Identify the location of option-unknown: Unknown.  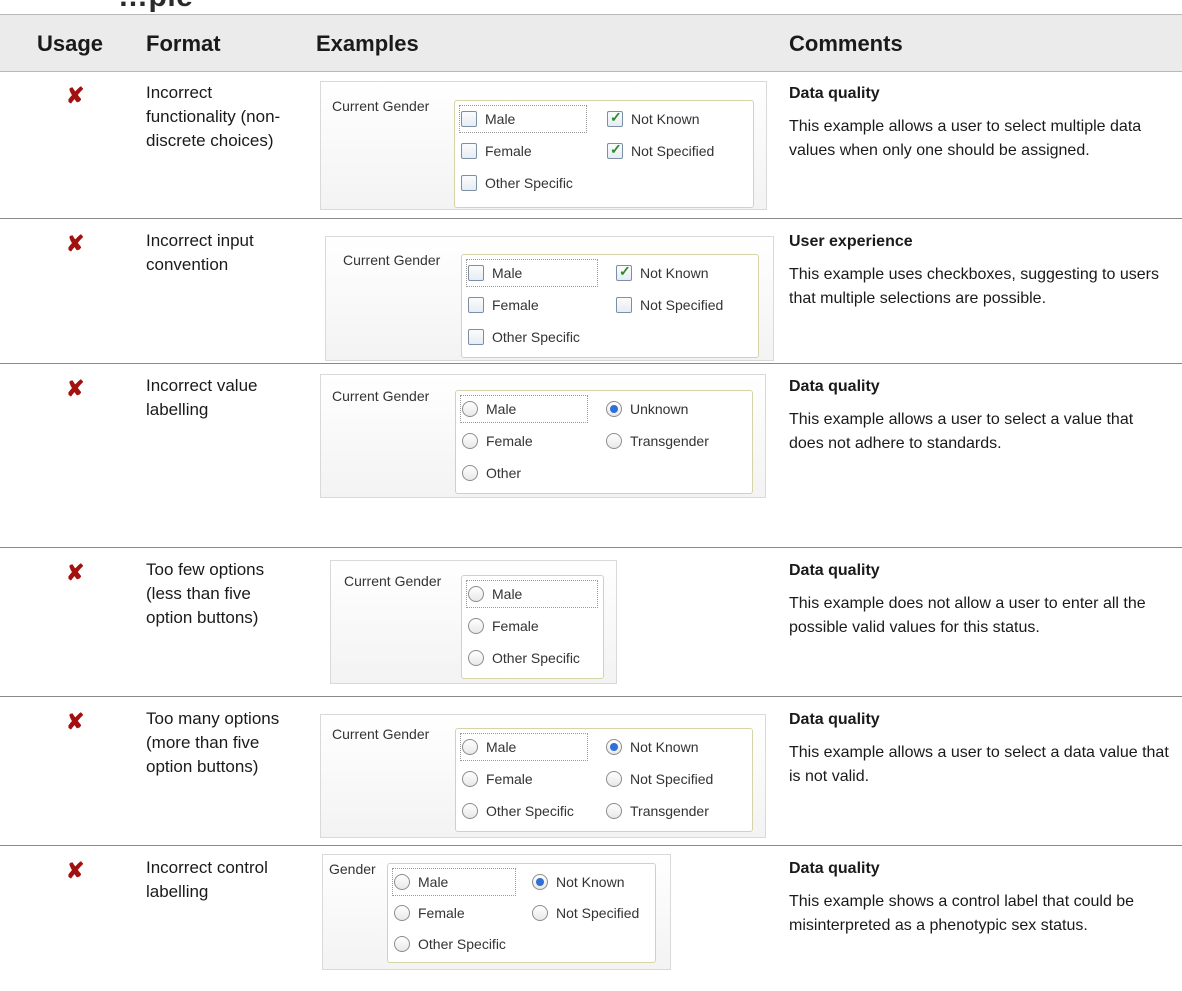
(647, 409).